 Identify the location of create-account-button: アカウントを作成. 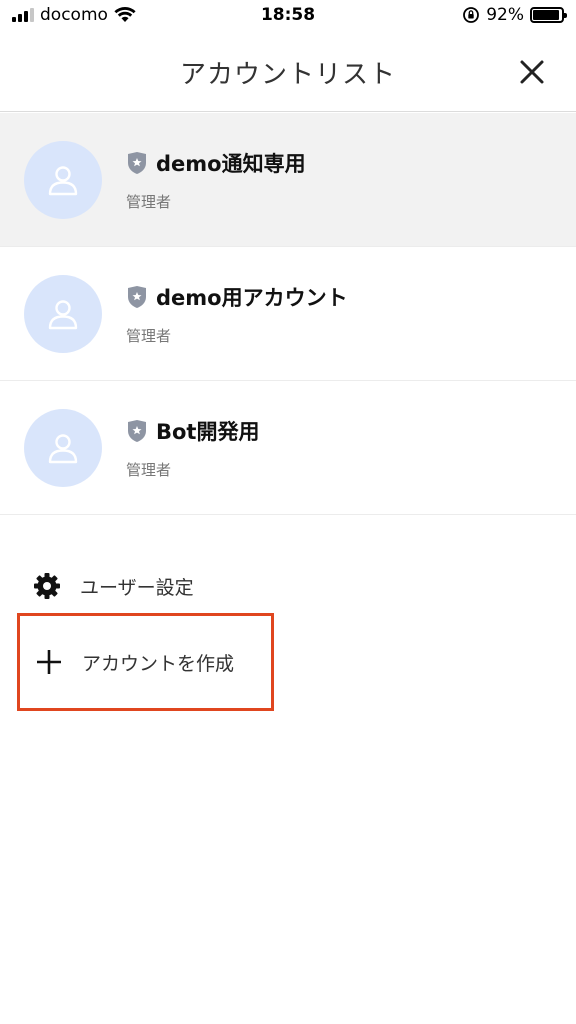
(145, 662).